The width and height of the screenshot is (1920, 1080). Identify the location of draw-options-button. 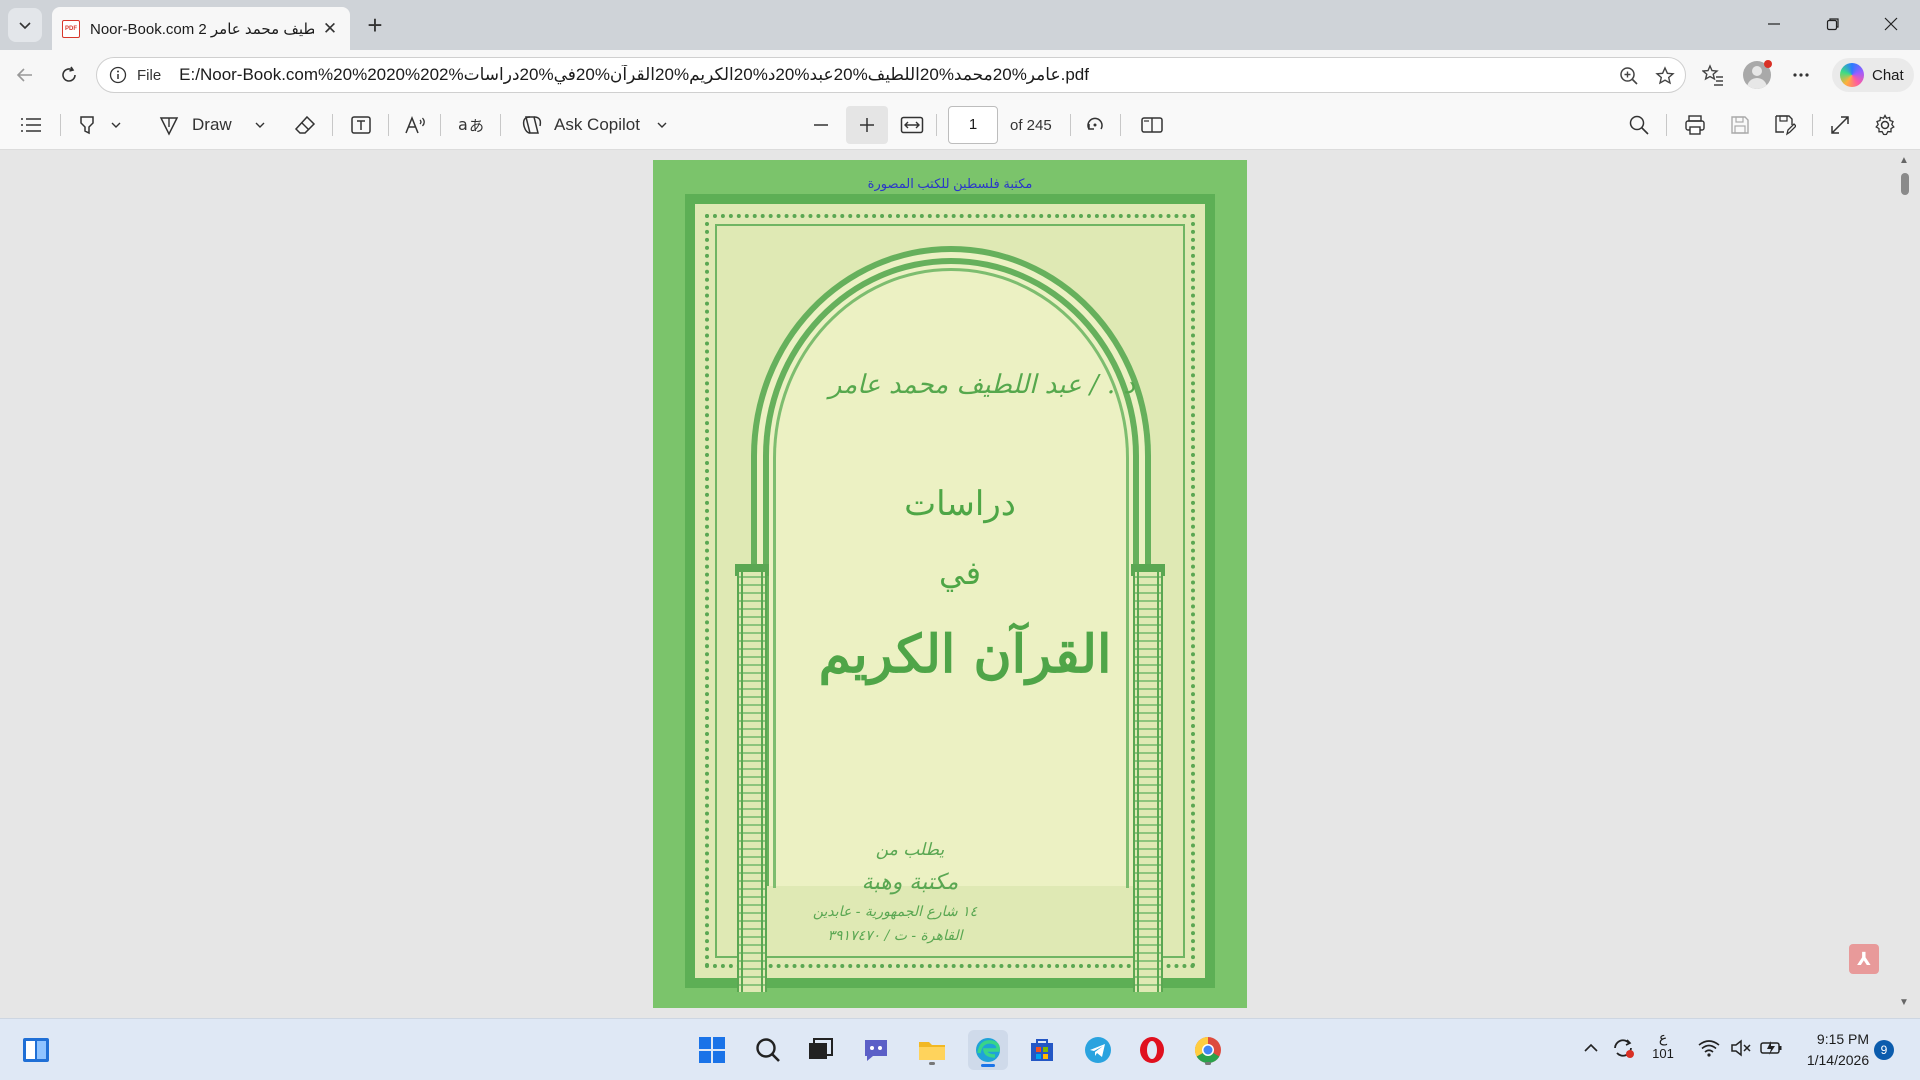
(260, 125).